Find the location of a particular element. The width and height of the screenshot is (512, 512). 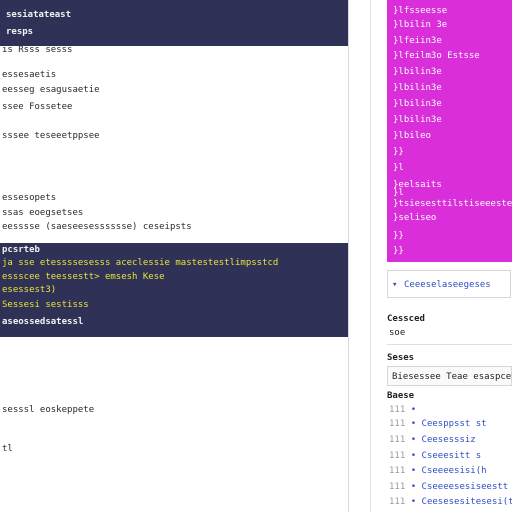

list-link: Cseeeesisi(h is located at coordinates (454, 471).